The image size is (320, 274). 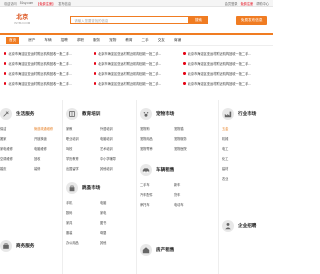 I want to click on category-link: 化工, so click(x=242, y=158).